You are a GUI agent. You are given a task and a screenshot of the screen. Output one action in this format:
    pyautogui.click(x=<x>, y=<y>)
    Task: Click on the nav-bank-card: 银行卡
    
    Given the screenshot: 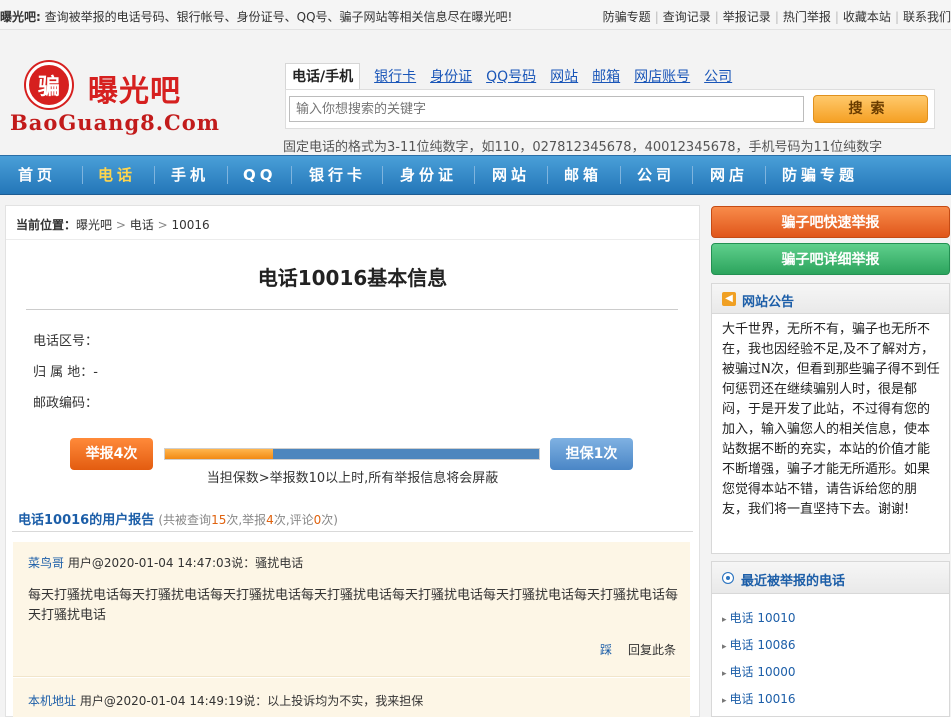 What is the action you would take?
    pyautogui.click(x=337, y=175)
    